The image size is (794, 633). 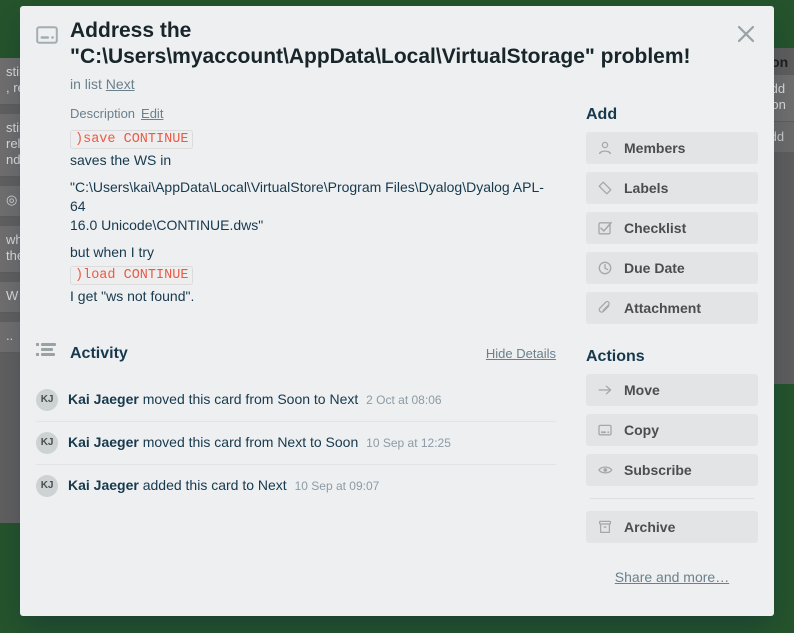 I want to click on activity-action: moved this card from Next to Soon, so click(x=250, y=442).